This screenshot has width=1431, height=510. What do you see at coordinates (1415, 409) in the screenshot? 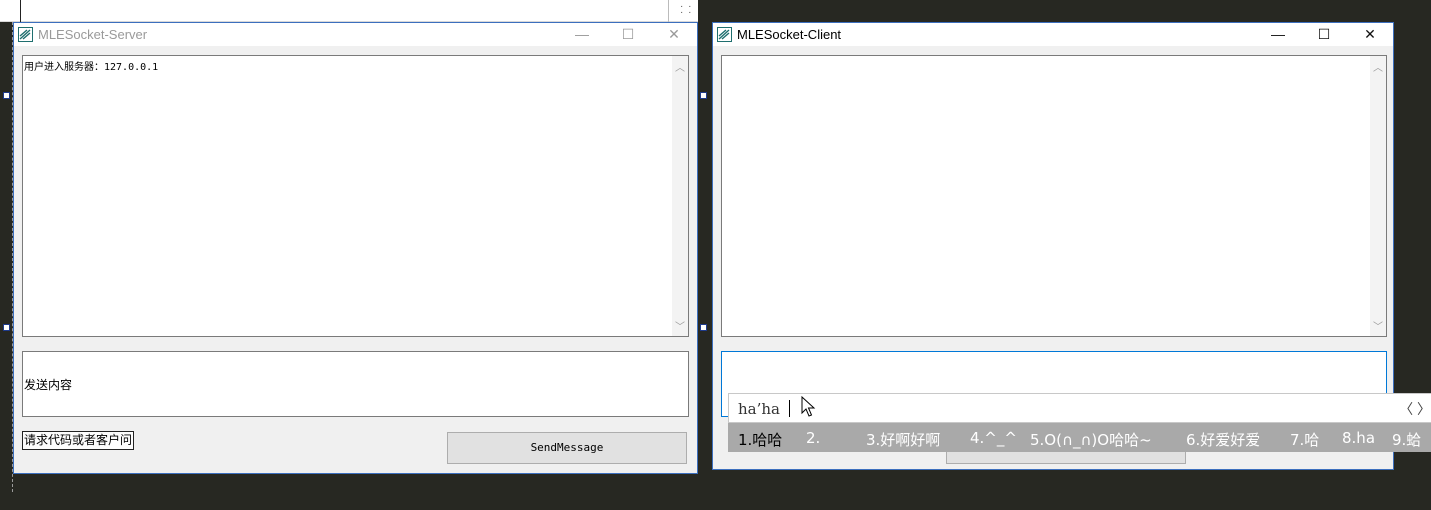
I see `ime-page-nav-icon: 〈 〉` at bounding box center [1415, 409].